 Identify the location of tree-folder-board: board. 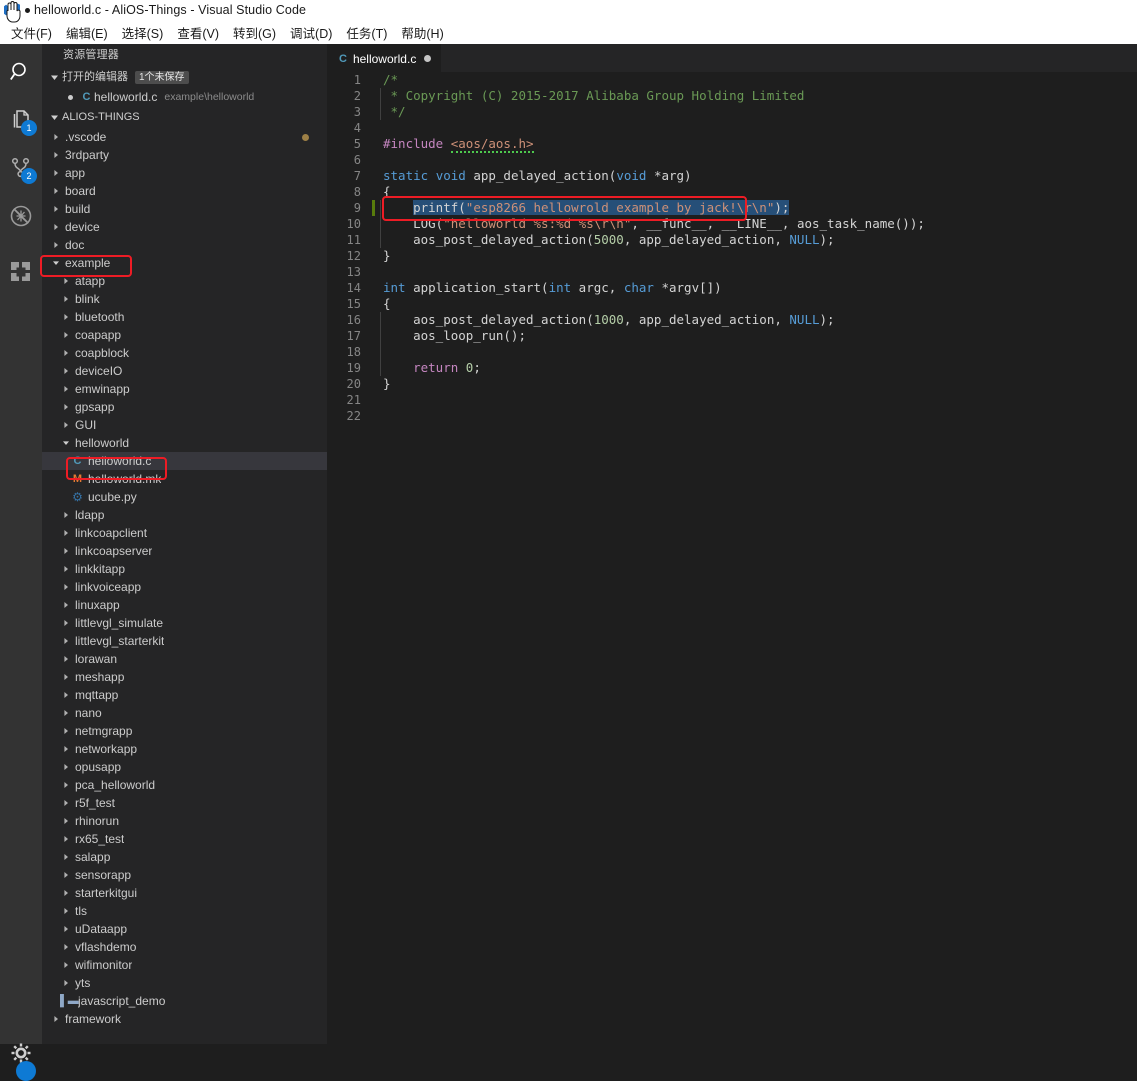
(184, 191).